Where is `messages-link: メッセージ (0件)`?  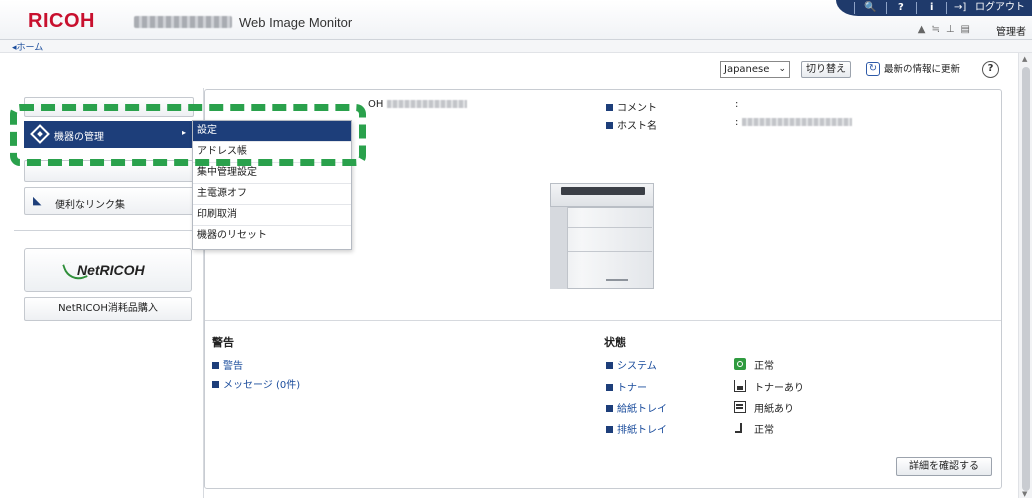 messages-link: メッセージ (0件) is located at coordinates (256, 383).